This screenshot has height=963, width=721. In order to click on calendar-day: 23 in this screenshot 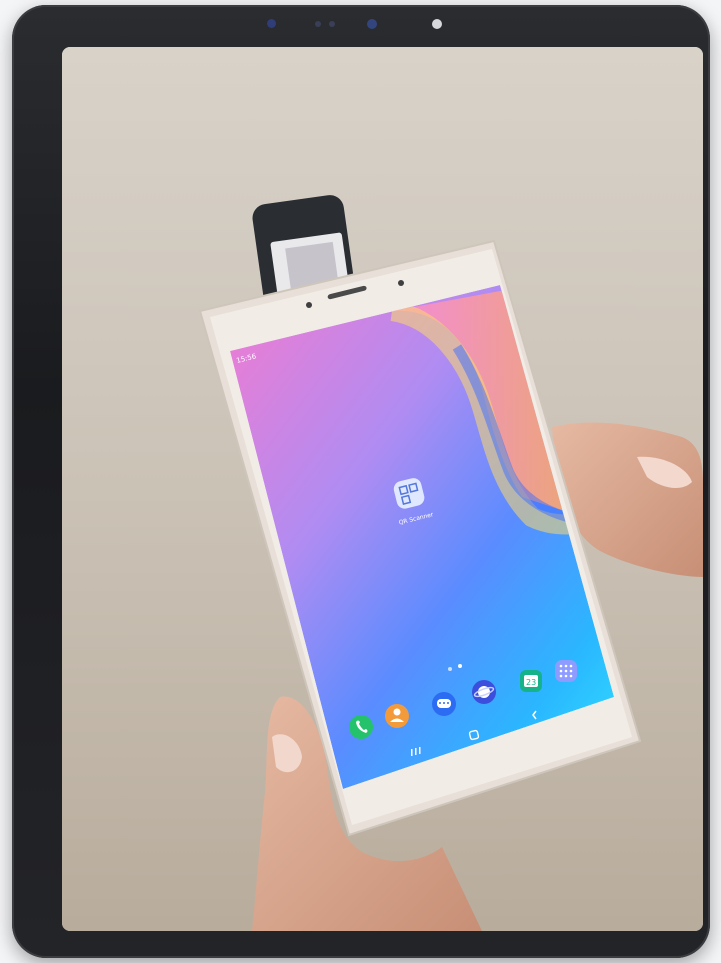, I will do `click(531, 682)`.